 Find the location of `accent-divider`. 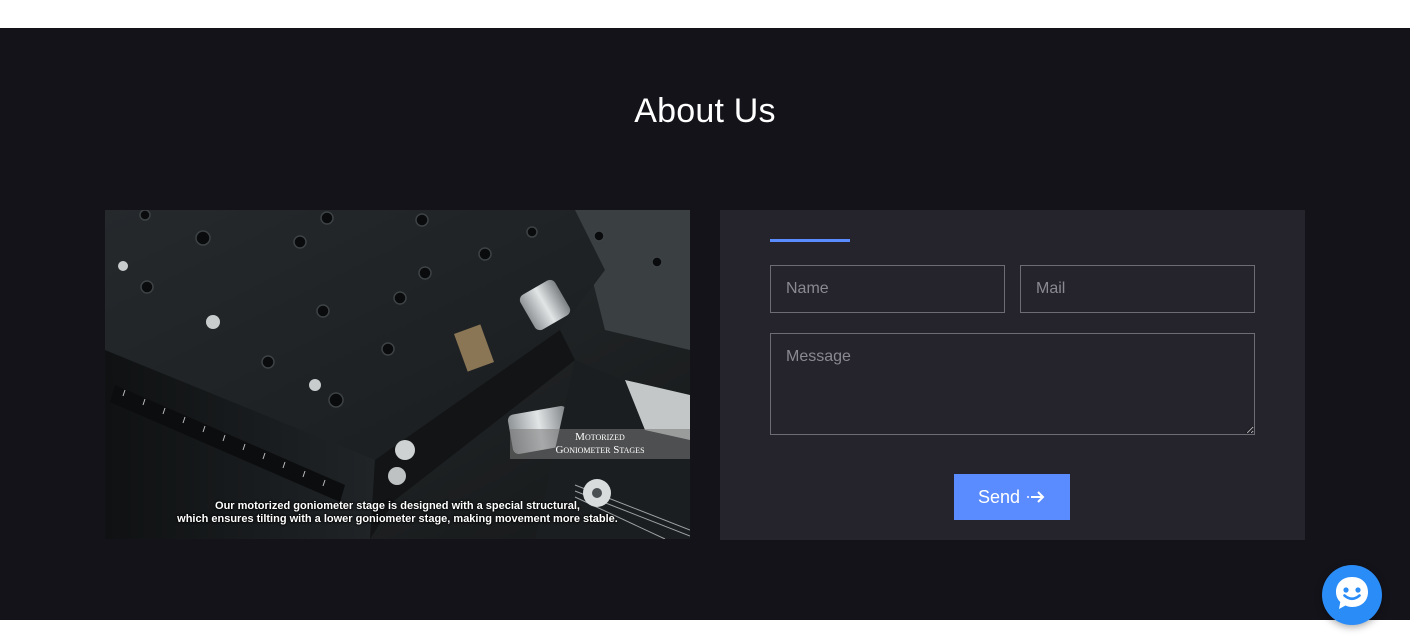

accent-divider is located at coordinates (810, 240).